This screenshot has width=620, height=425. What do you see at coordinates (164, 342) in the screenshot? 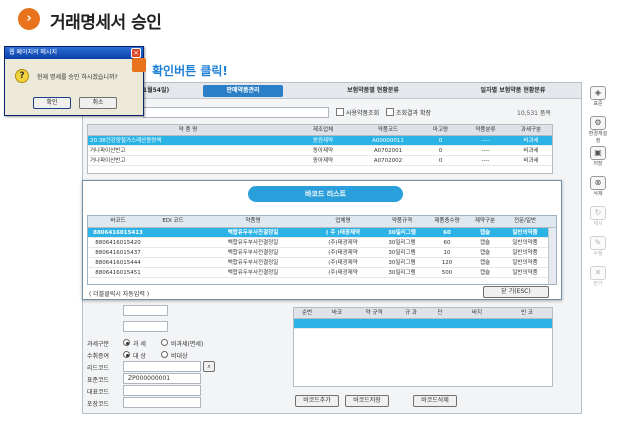
I see `tax-radio-exempt` at bounding box center [164, 342].